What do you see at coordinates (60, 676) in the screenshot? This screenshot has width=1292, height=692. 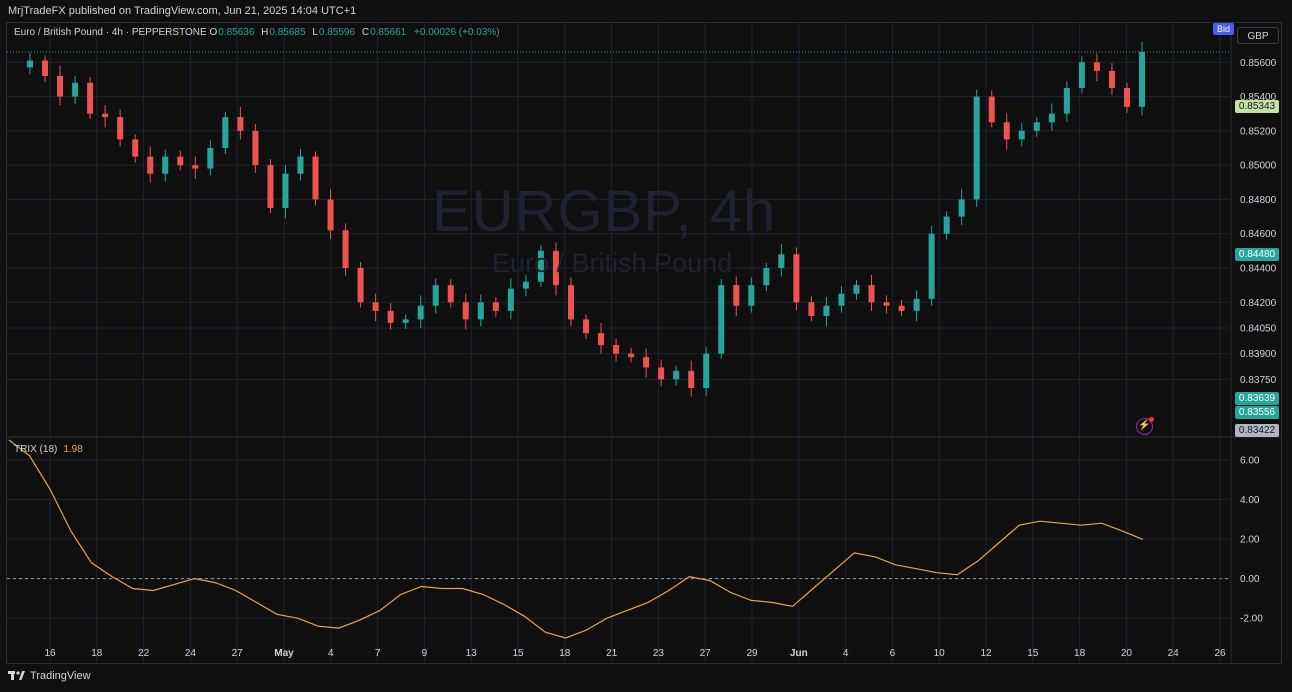 I see `footer-brand-label: TradingView` at bounding box center [60, 676].